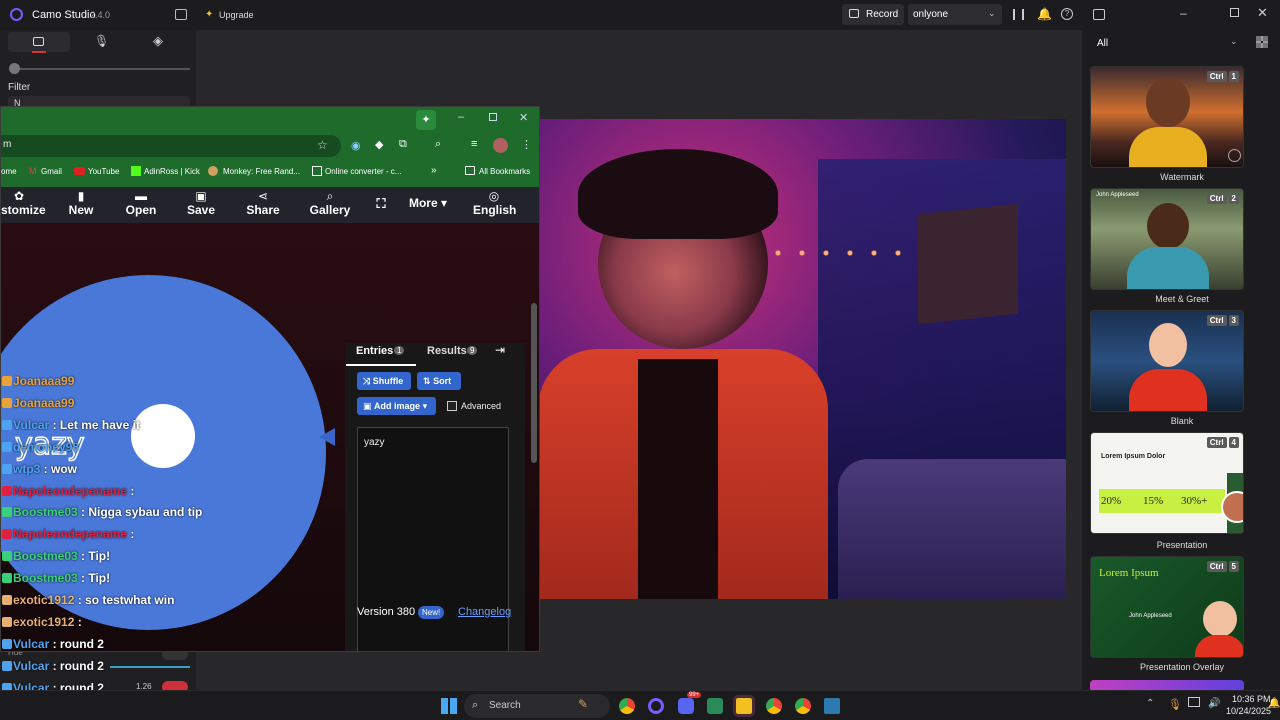 The image size is (1280, 720). I want to click on sidebar-toggle-icon, so click(181, 14).